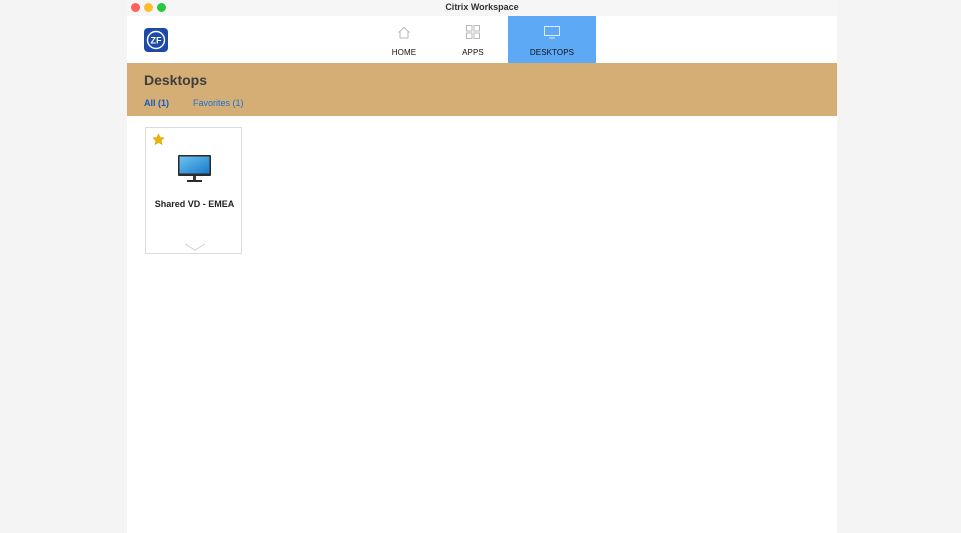  I want to click on page-header: Desktops All (1) Favorites (1), so click(482, 89).